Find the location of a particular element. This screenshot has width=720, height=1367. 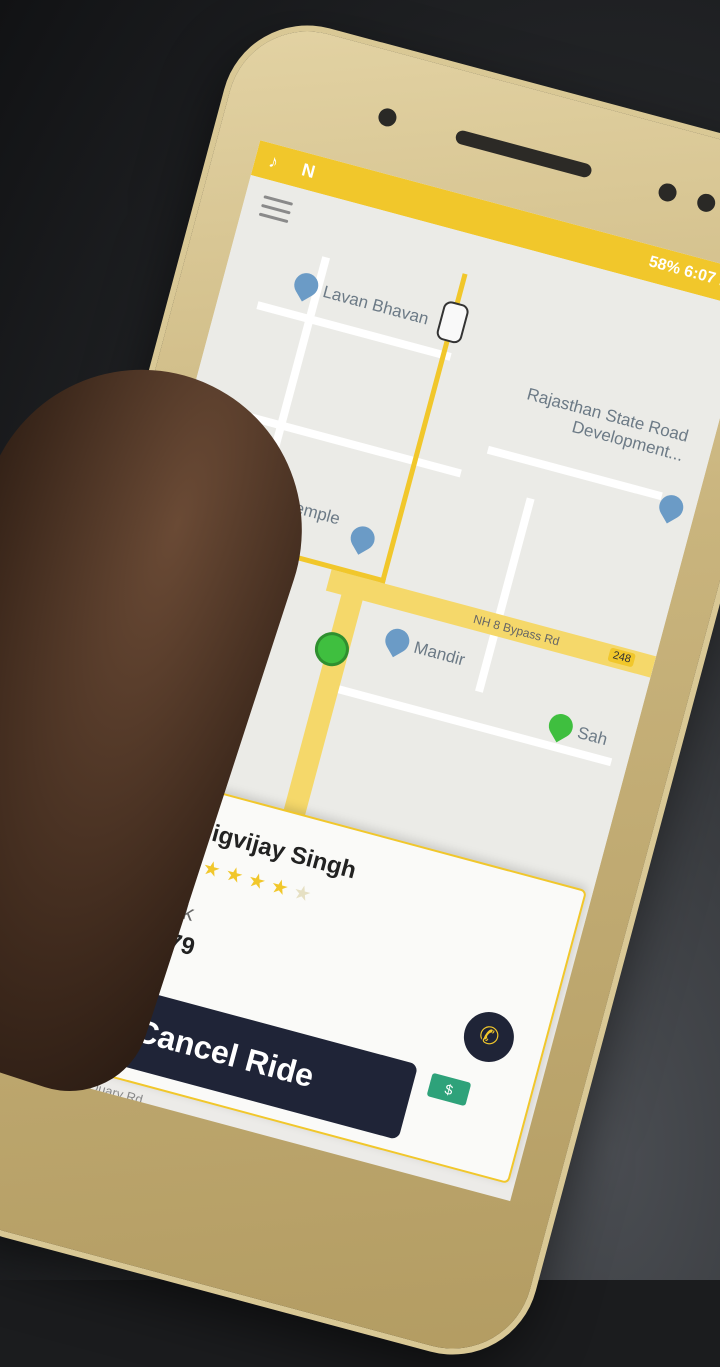

poi-label: Mandir is located at coordinates (439, 653).